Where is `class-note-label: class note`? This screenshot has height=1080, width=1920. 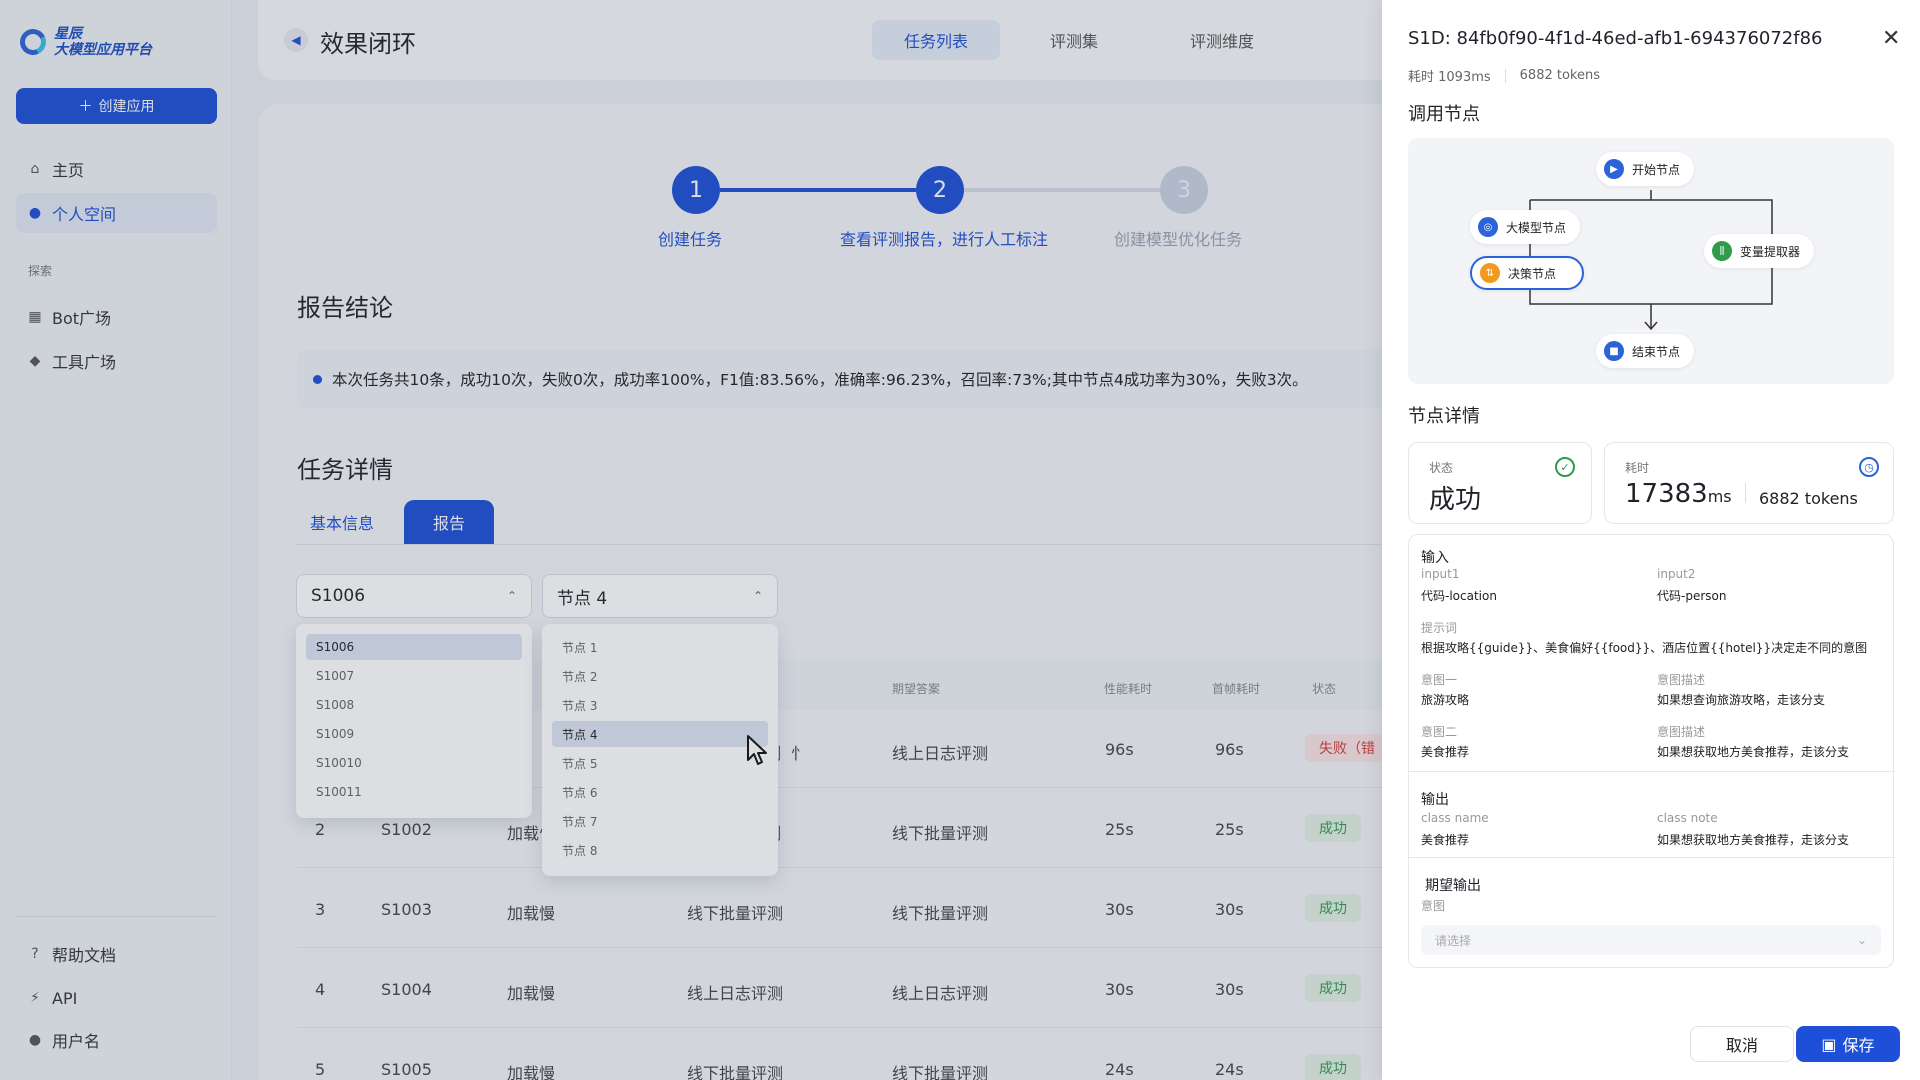 class-note-label: class note is located at coordinates (1687, 818).